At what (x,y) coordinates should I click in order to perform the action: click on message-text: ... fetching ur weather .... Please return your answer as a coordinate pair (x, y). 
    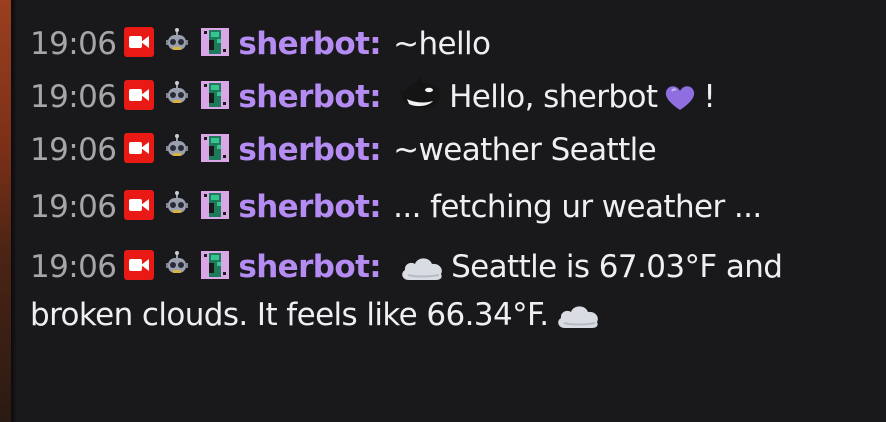
    Looking at the image, I should click on (577, 207).